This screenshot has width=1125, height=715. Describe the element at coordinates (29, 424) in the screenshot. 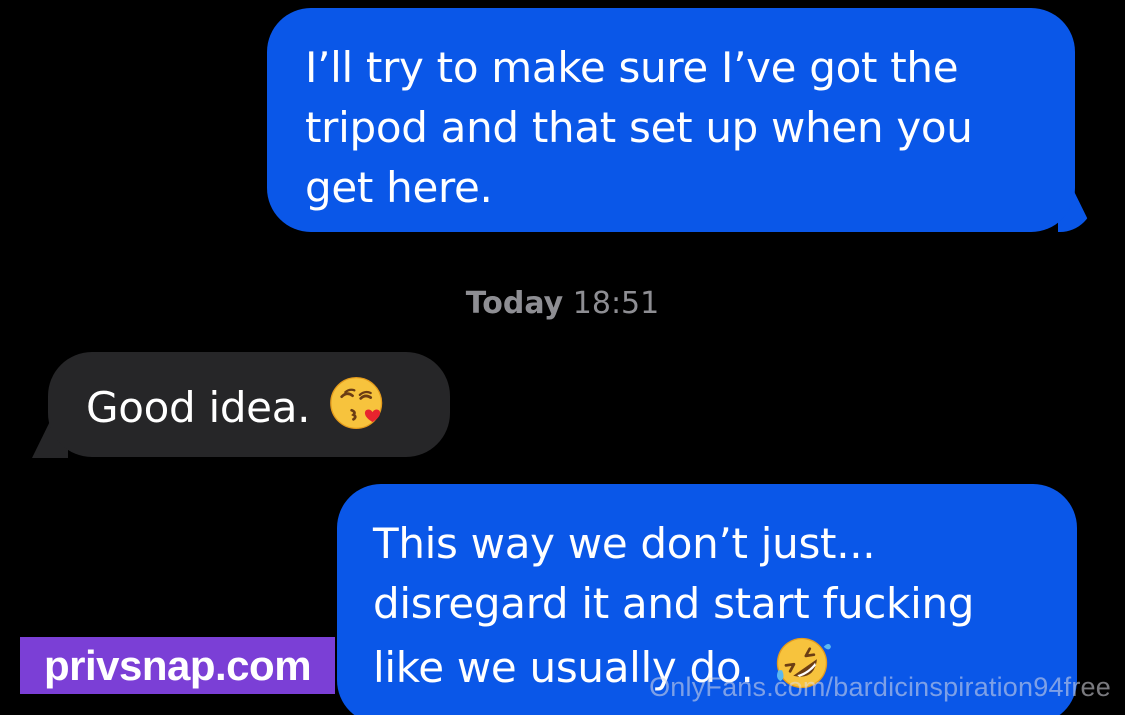

I see `bubble-tail-cutout` at that location.